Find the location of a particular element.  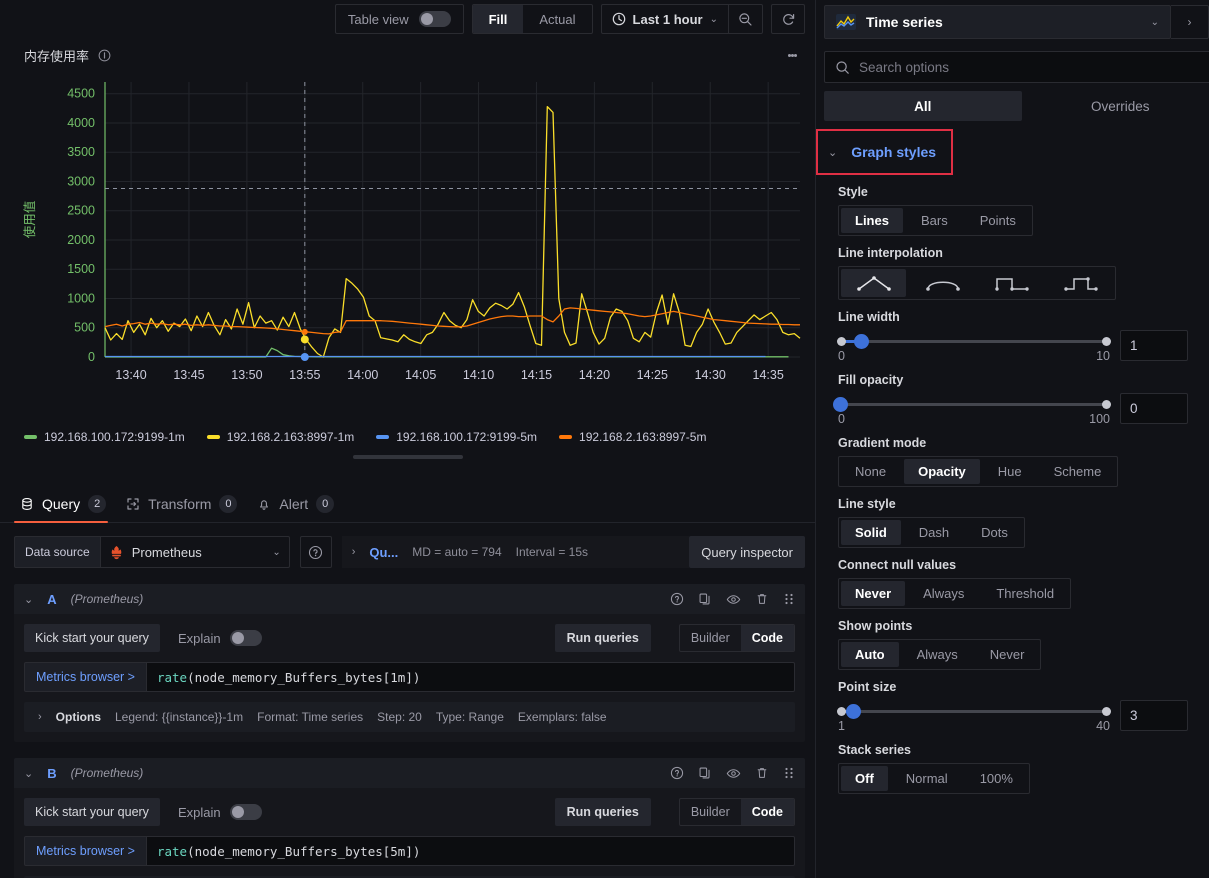

smooth-interpolation-icon is located at coordinates (942, 283).